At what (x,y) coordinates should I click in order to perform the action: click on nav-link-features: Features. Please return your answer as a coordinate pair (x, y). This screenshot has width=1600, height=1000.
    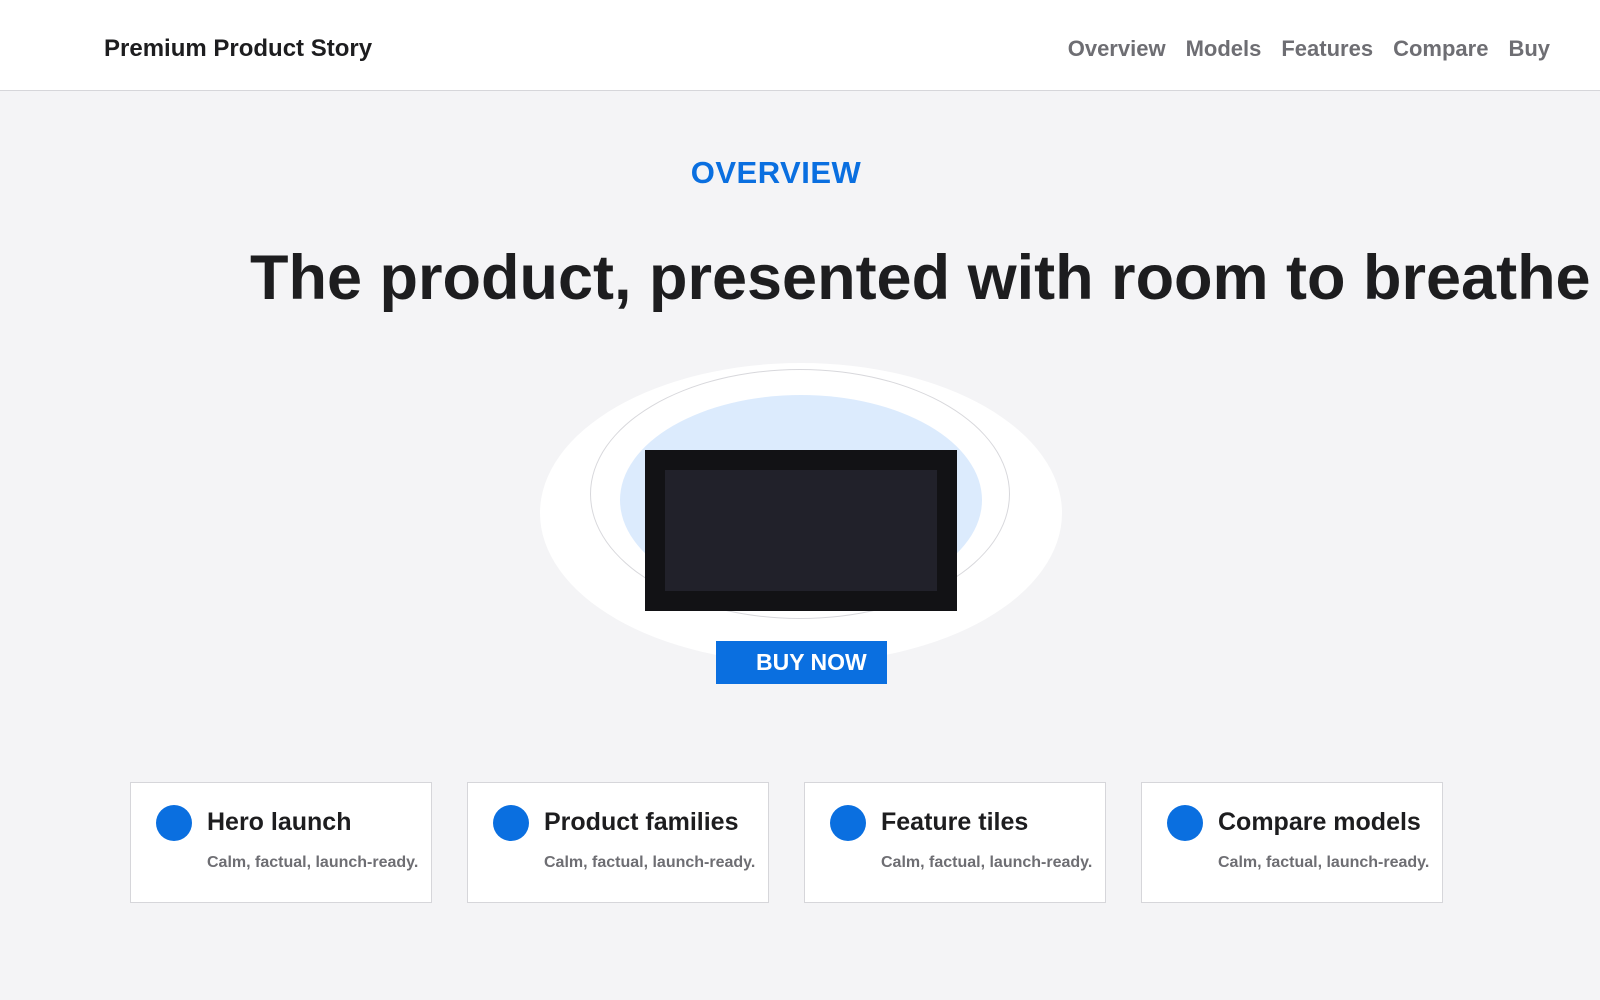
    Looking at the image, I should click on (1327, 49).